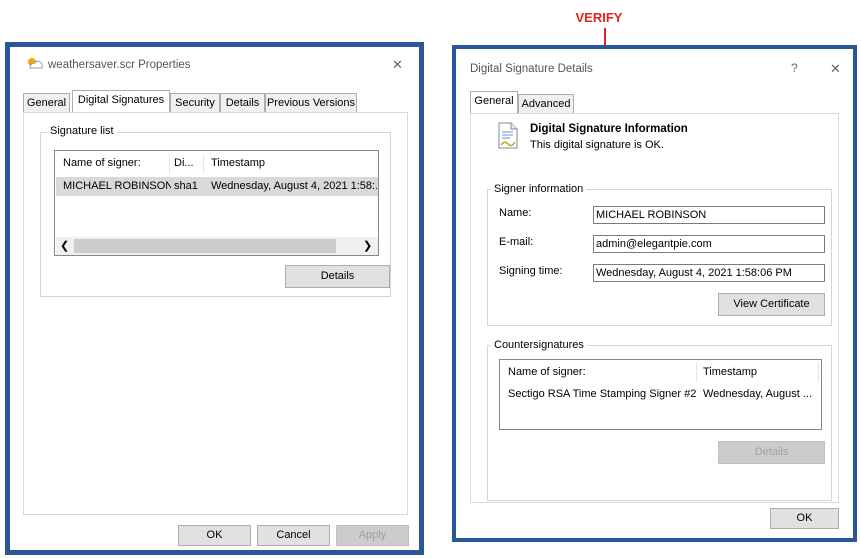  I want to click on scroll-right-icon: ❯, so click(367, 245).